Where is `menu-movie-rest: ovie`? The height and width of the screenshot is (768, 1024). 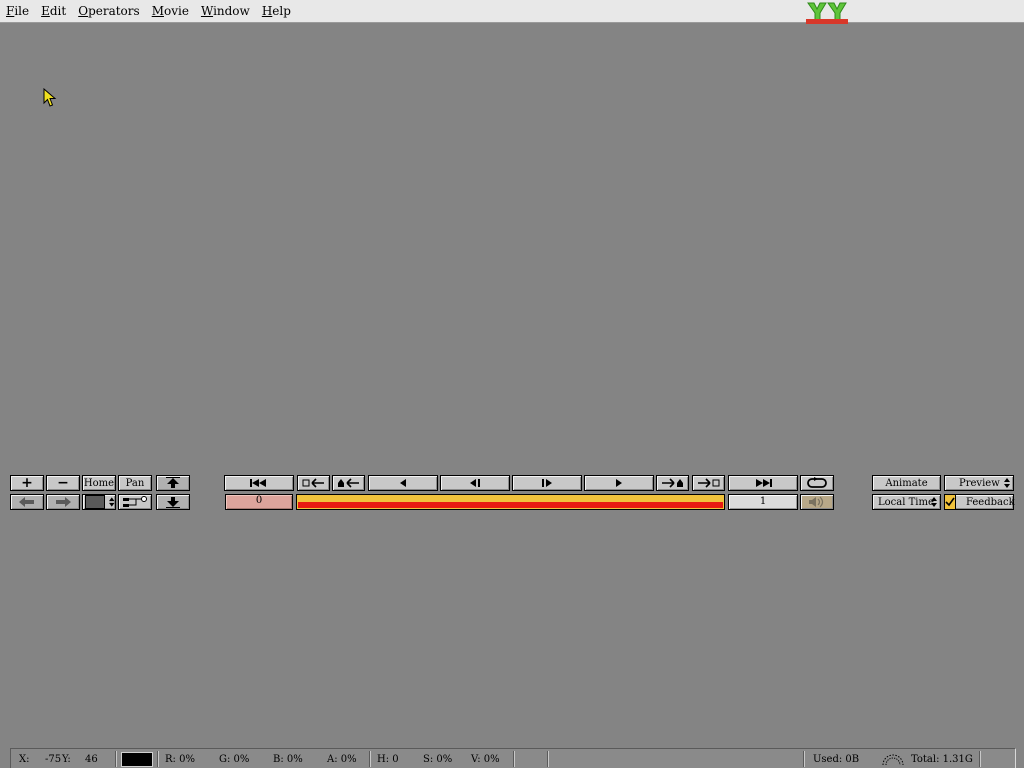
menu-movie-rest: ovie is located at coordinates (176, 11).